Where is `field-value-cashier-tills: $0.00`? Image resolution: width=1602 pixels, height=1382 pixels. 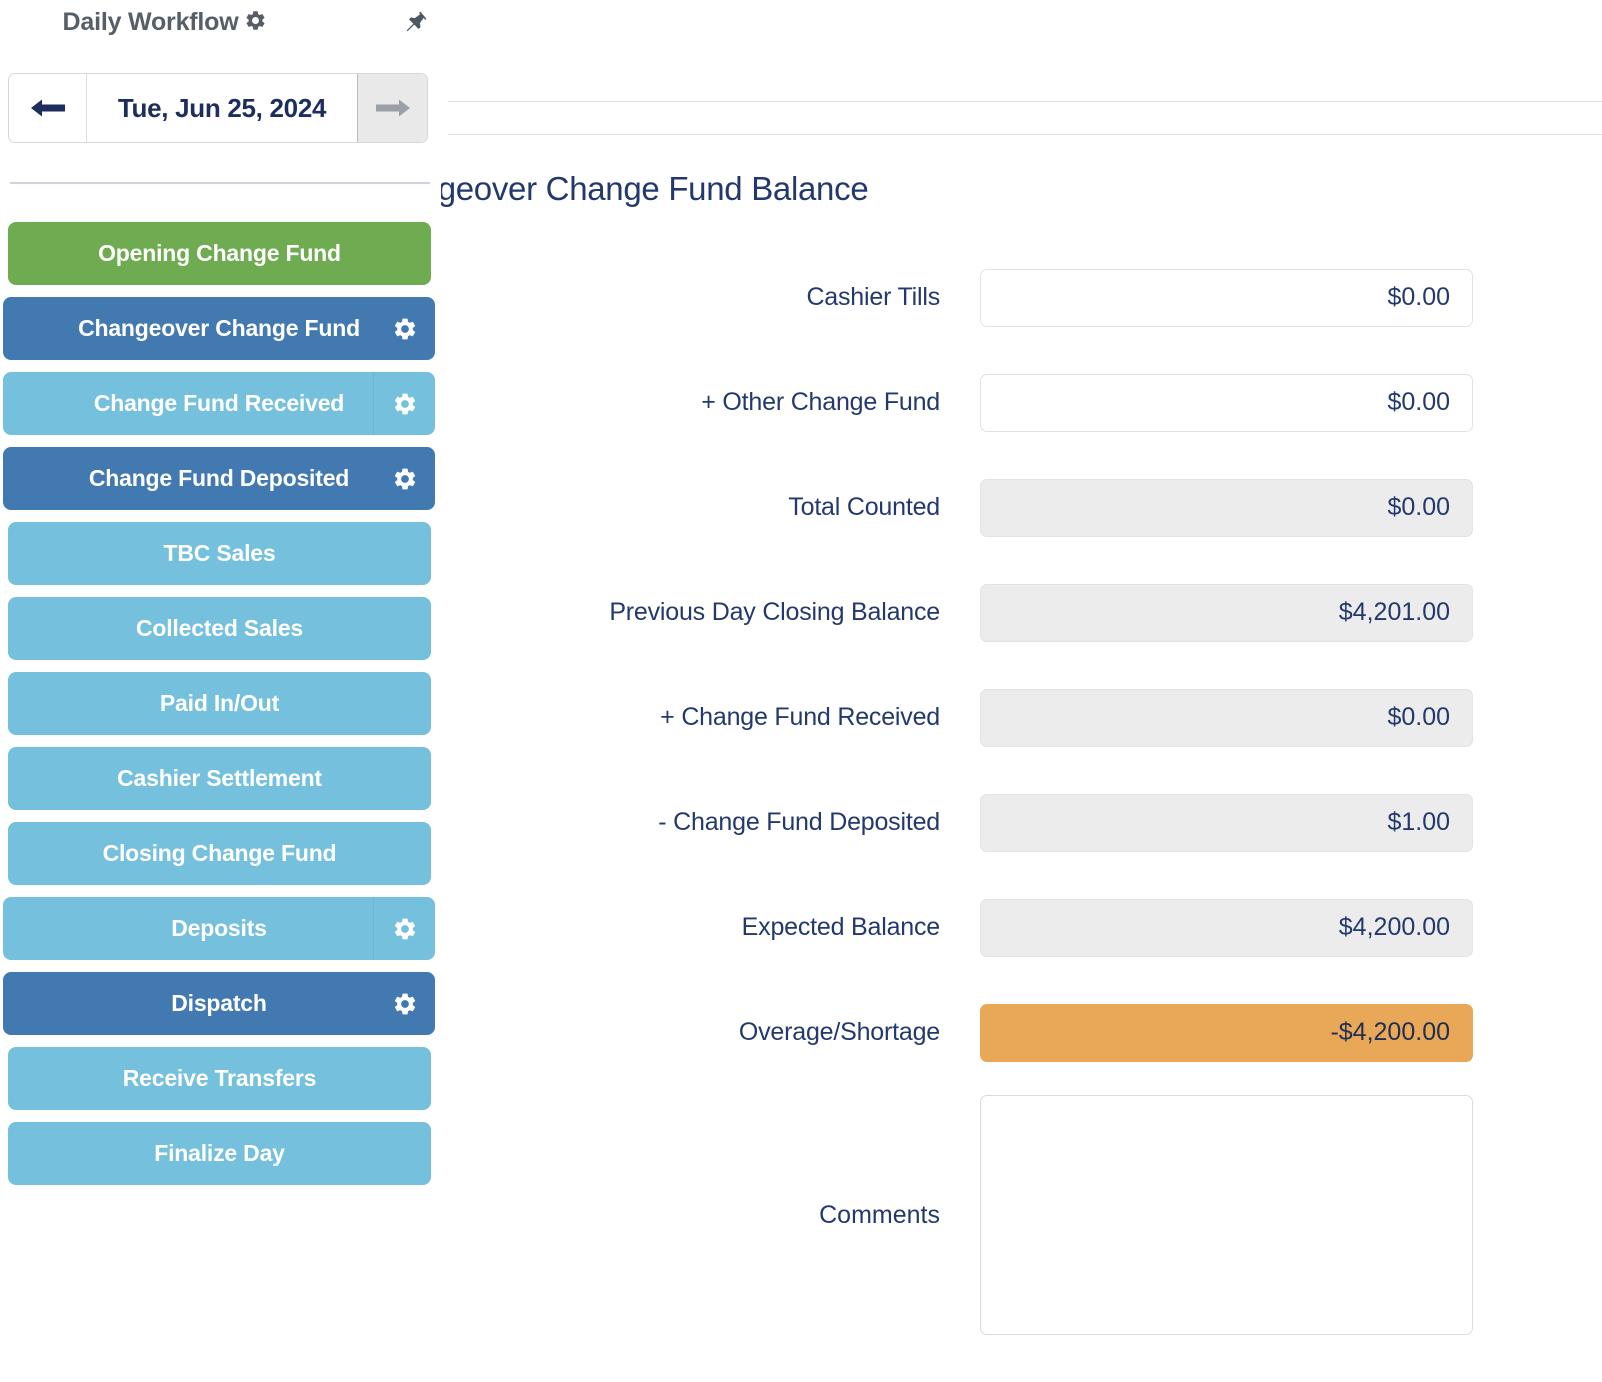 field-value-cashier-tills: $0.00 is located at coordinates (1226, 297).